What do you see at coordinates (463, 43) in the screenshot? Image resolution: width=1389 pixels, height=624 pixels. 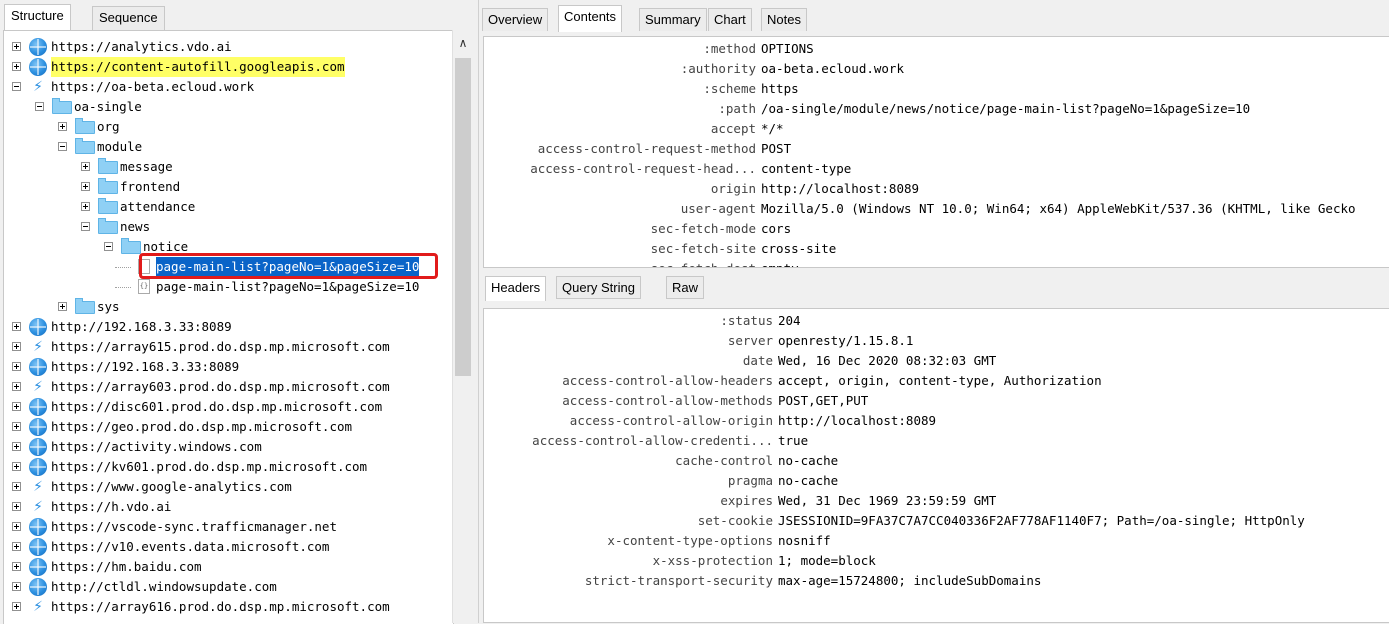 I see `scroll-up-arrow-icon: ∧` at bounding box center [463, 43].